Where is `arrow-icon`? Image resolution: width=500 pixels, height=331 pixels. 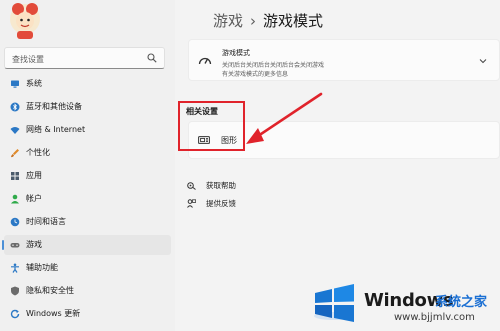 arrow-icon is located at coordinates (284, 118).